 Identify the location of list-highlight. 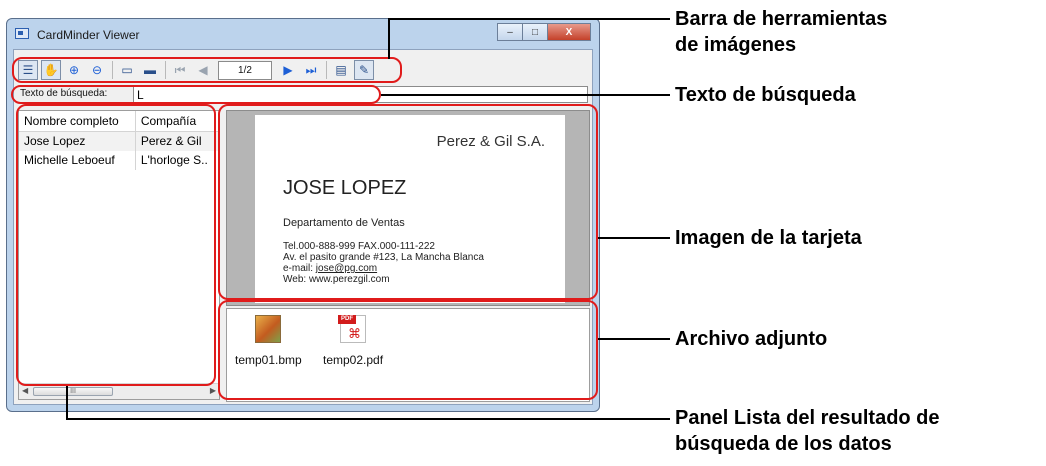
(116, 245).